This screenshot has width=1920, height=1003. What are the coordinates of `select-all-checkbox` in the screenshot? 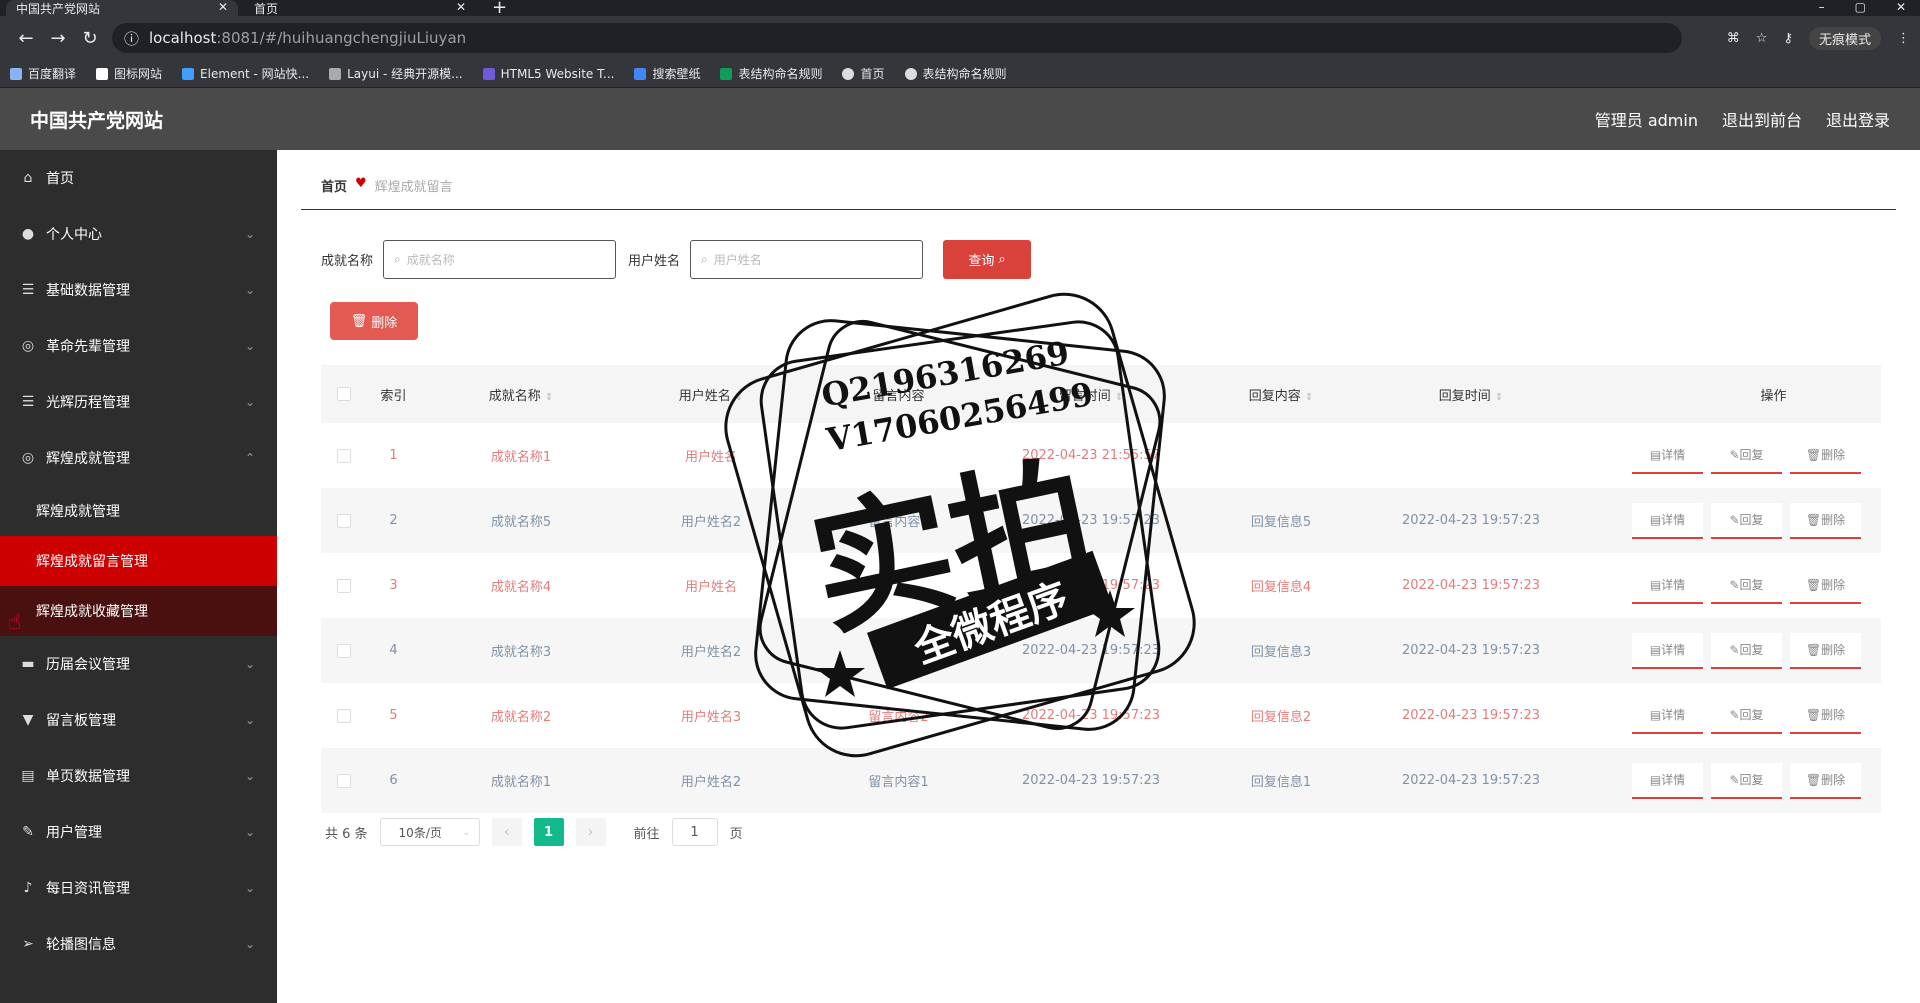 It's located at (343, 394).